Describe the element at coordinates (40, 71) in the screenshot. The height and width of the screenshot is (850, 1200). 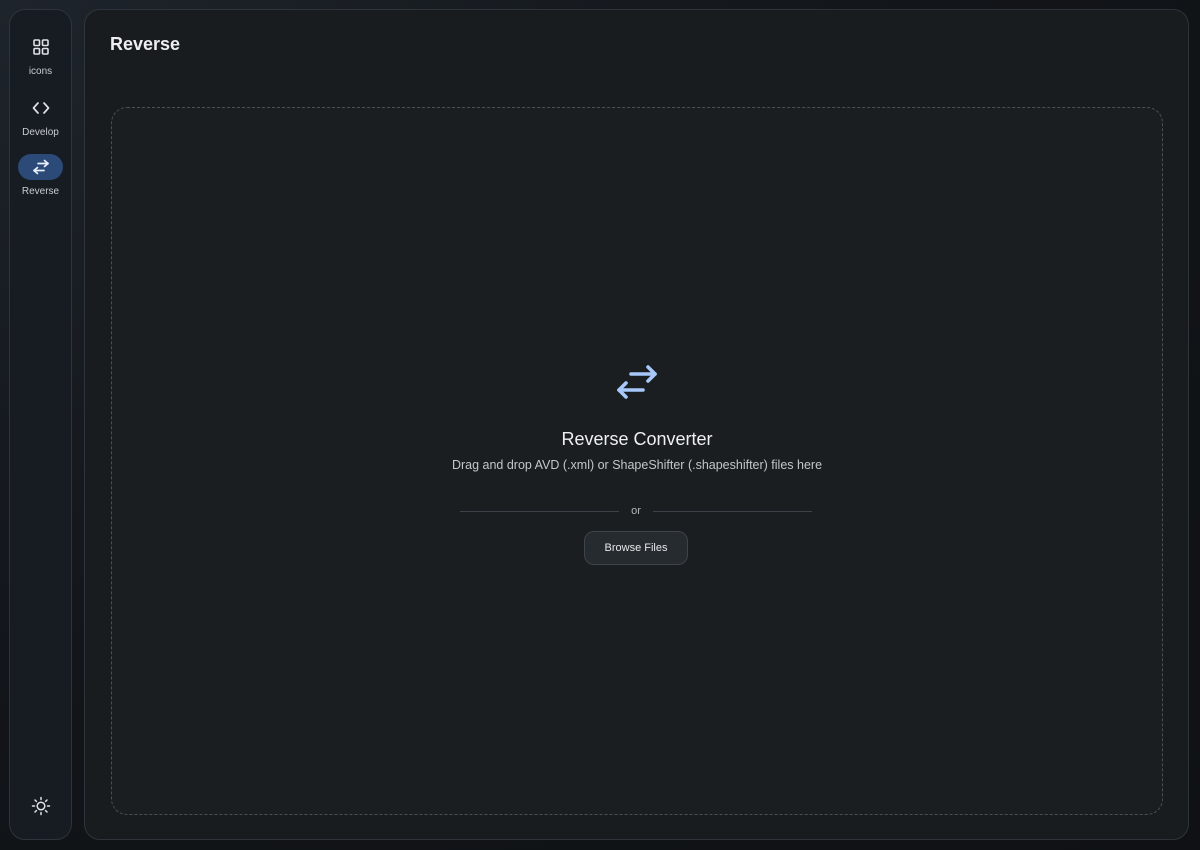
I see `sidebar-item-label: icons` at that location.